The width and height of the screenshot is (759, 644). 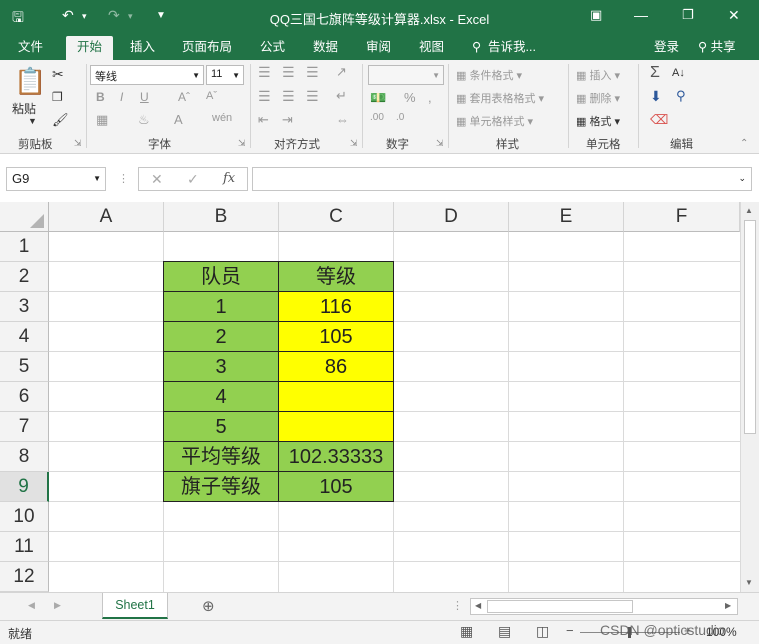 I want to click on page-break-view-icon: ◫, so click(x=542, y=631).